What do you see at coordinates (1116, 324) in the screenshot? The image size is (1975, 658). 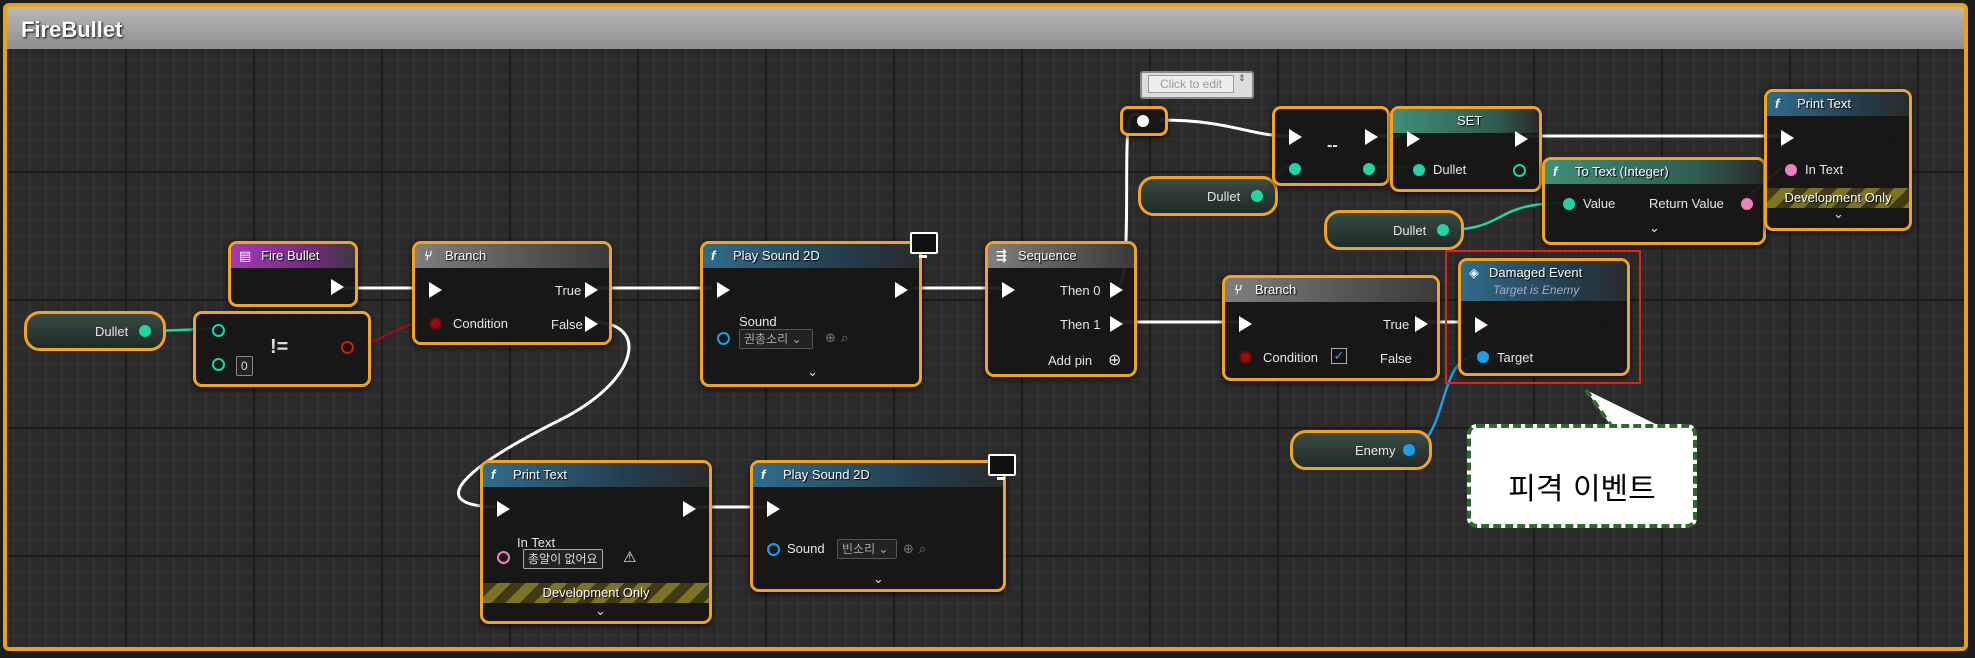 I see `then-1-exec-pin` at bounding box center [1116, 324].